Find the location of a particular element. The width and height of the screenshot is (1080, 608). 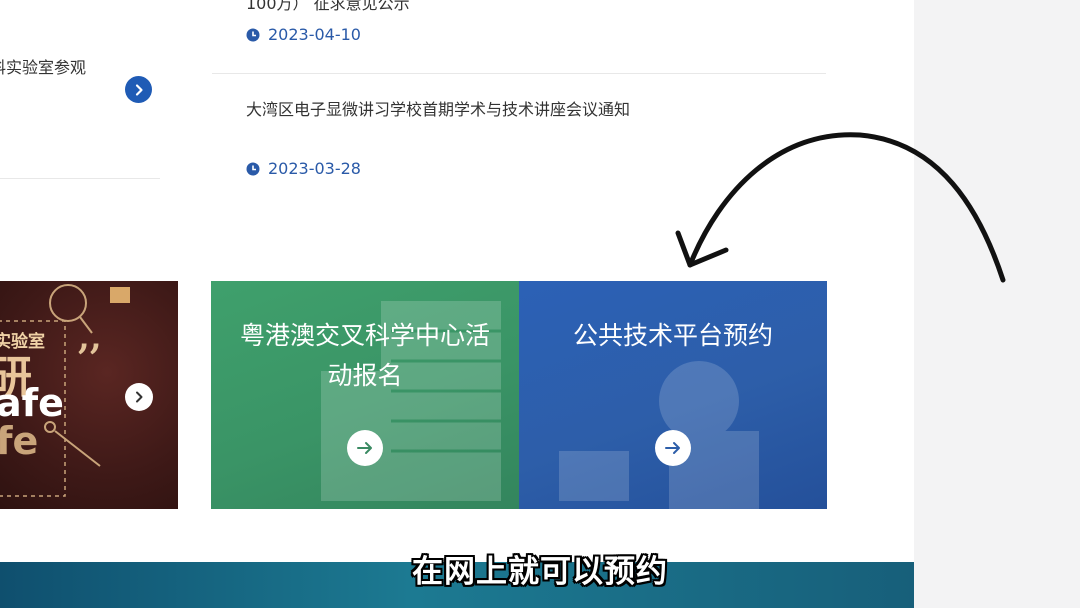

activity-signup-tile: 粤港澳交叉科学中心活 动报名 is located at coordinates (365, 395).